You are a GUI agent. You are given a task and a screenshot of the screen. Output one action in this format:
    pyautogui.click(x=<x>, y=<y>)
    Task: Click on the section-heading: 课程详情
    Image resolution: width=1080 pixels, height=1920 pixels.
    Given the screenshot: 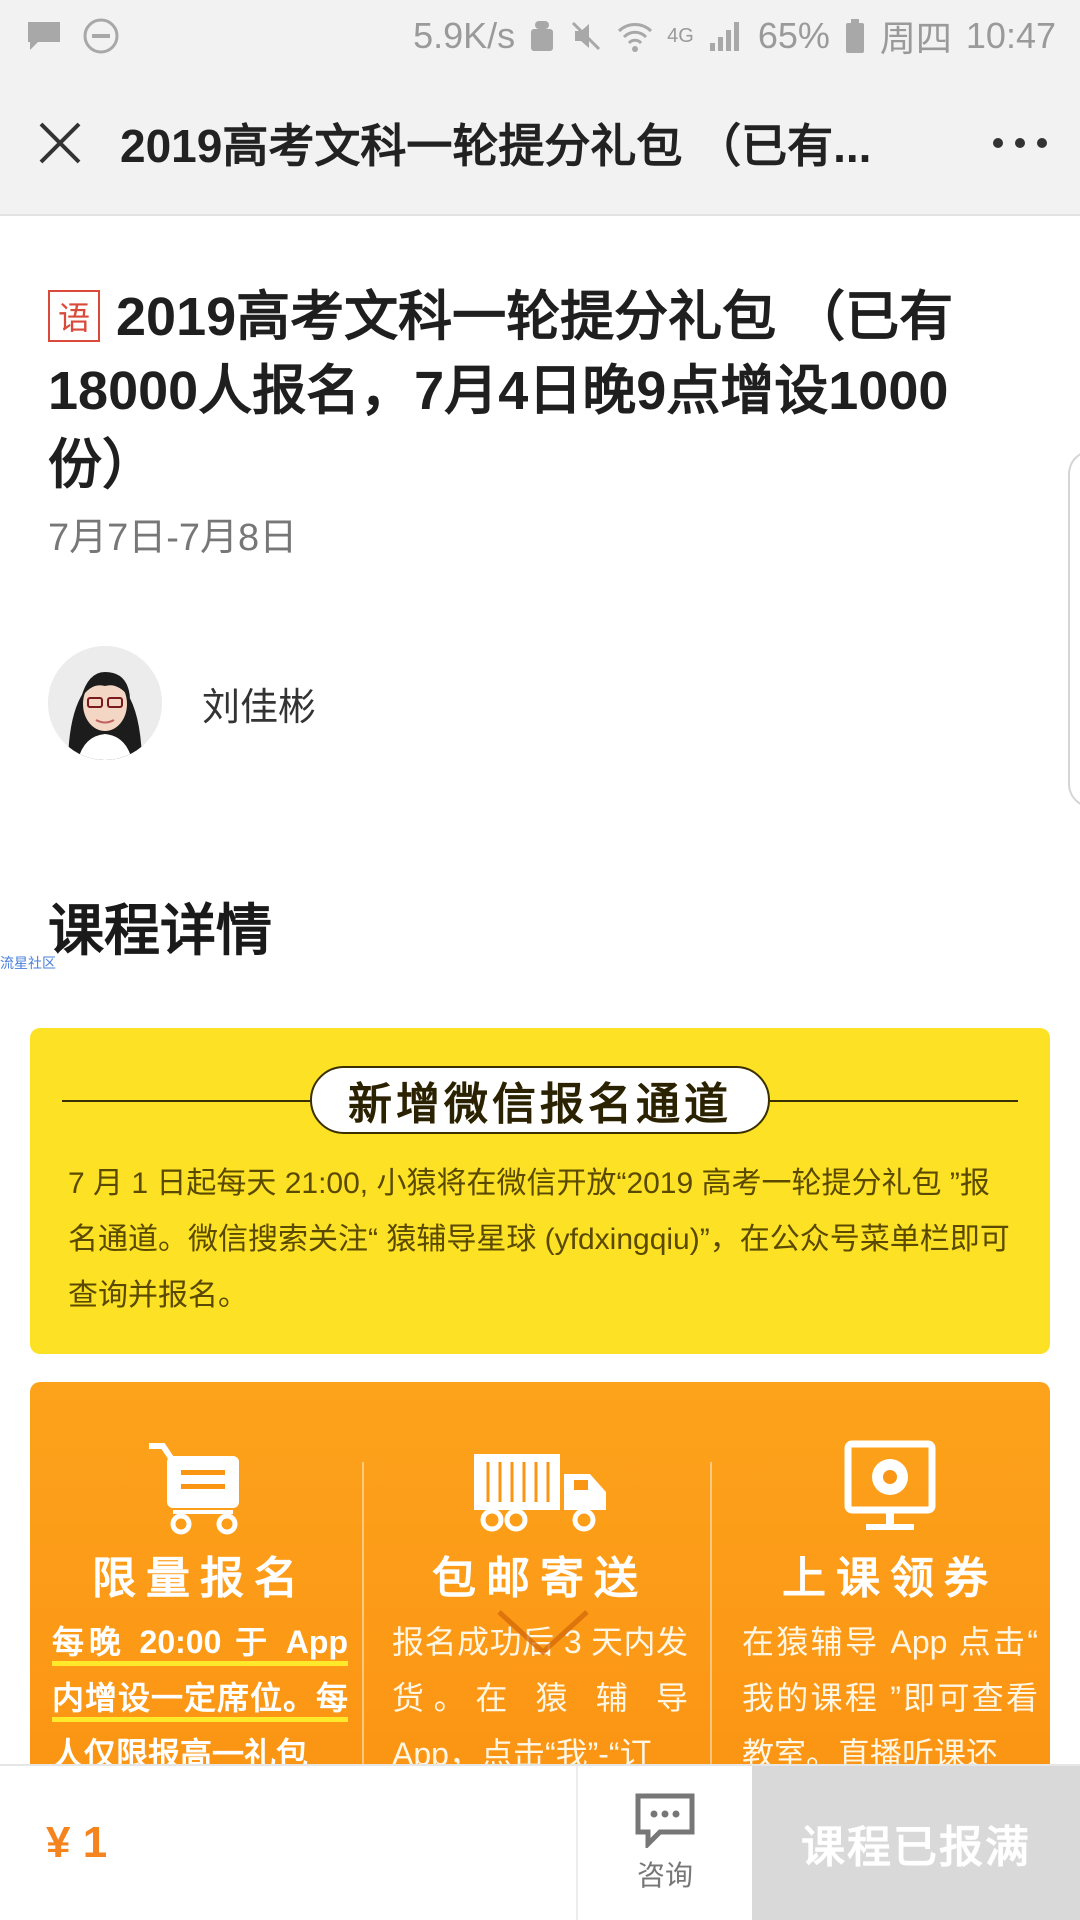 What is the action you would take?
    pyautogui.click(x=160, y=930)
    